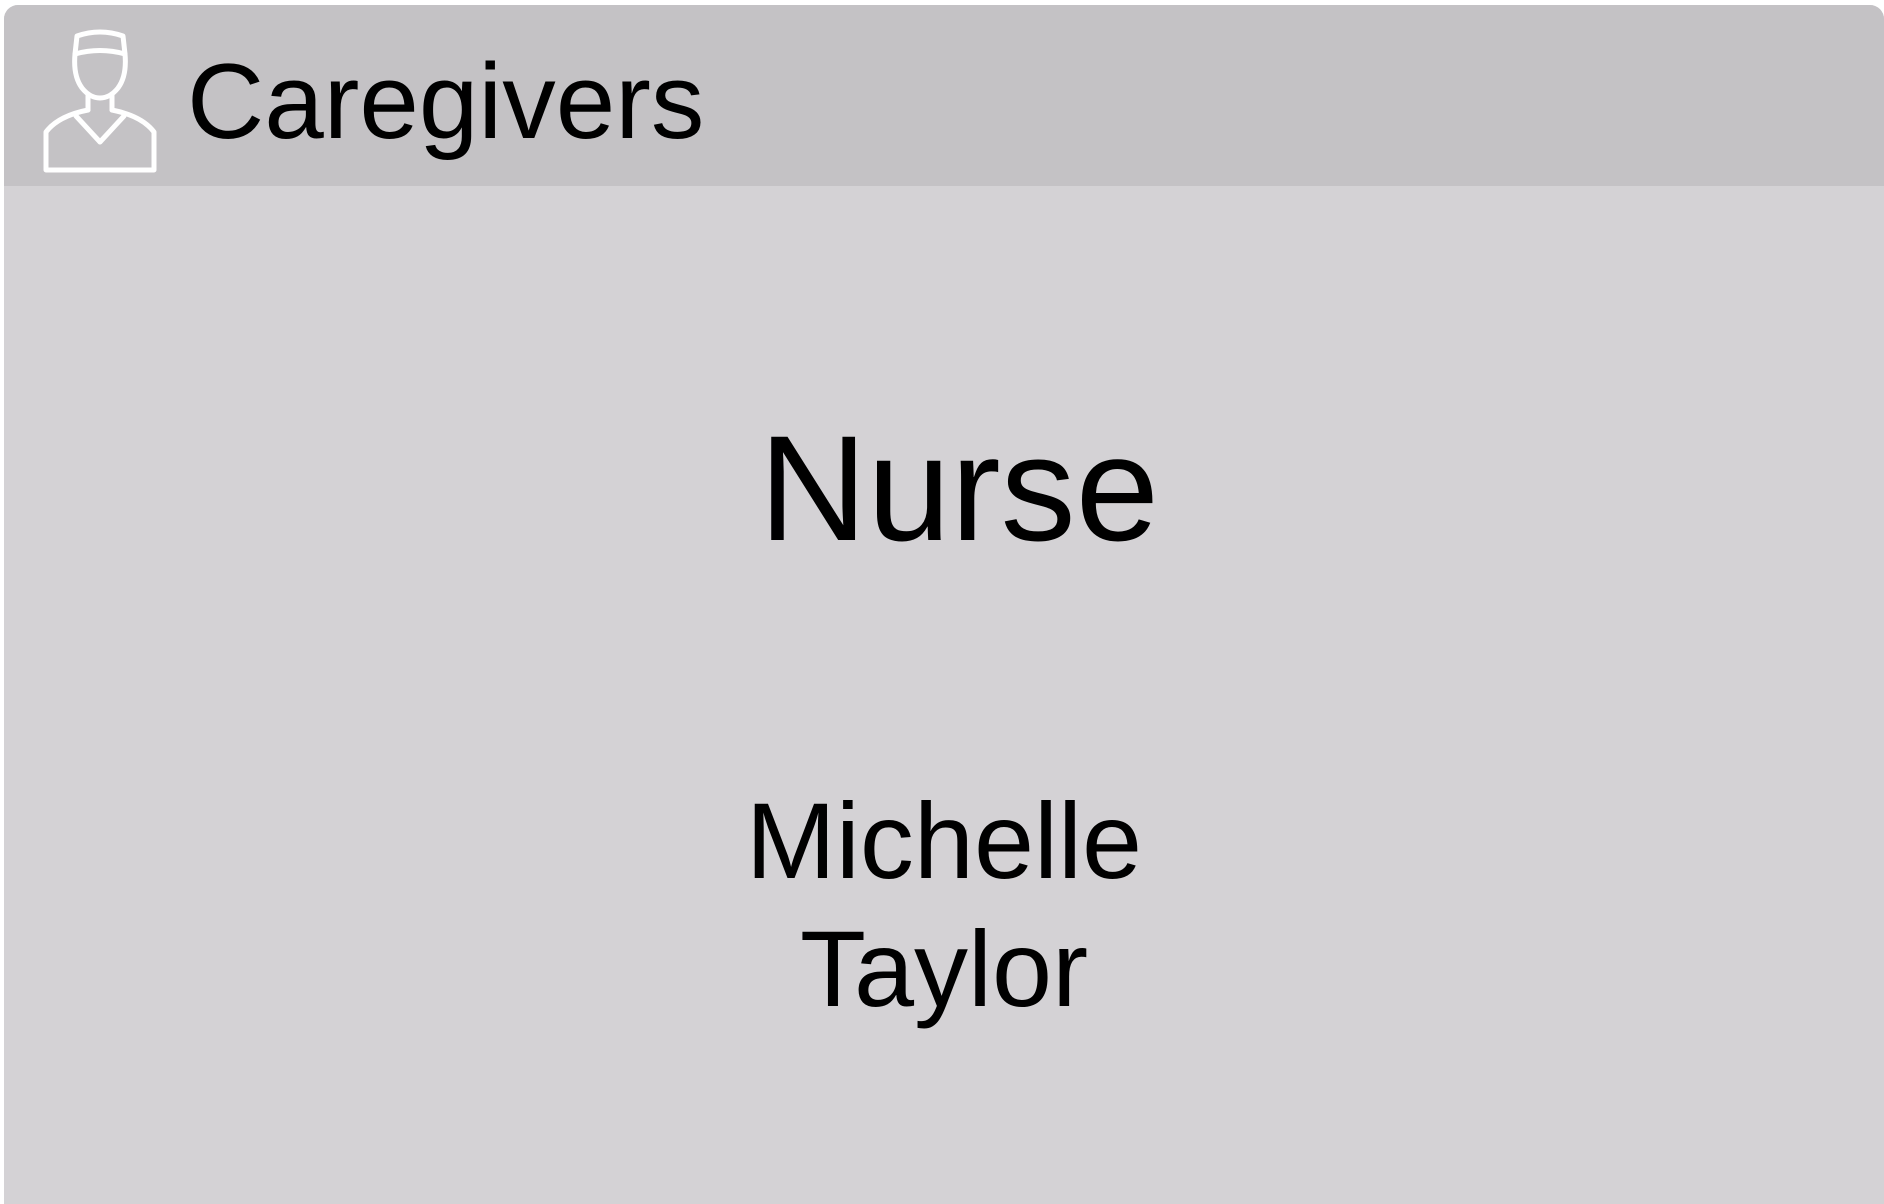  Describe the element at coordinates (100, 101) in the screenshot. I see `nurse-icon` at that location.